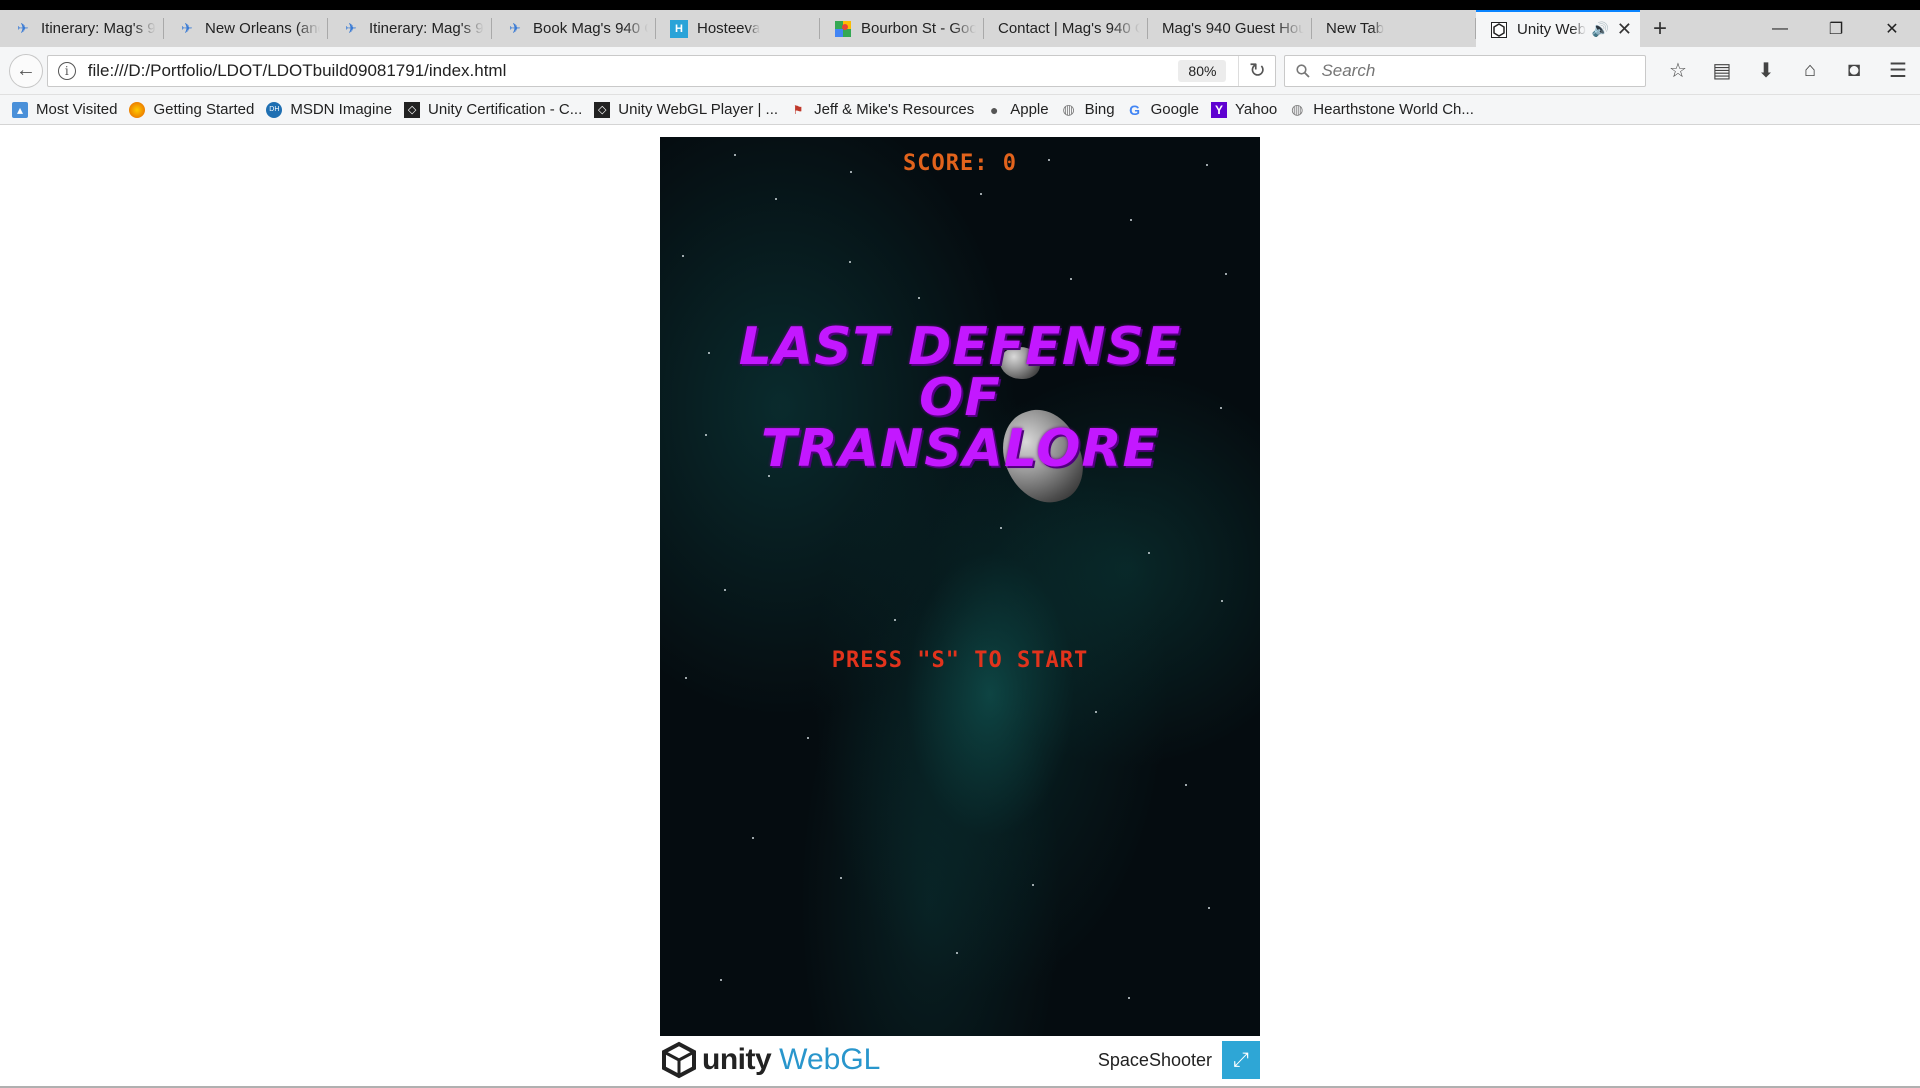  I want to click on home-icon: ⌂, so click(1810, 70).